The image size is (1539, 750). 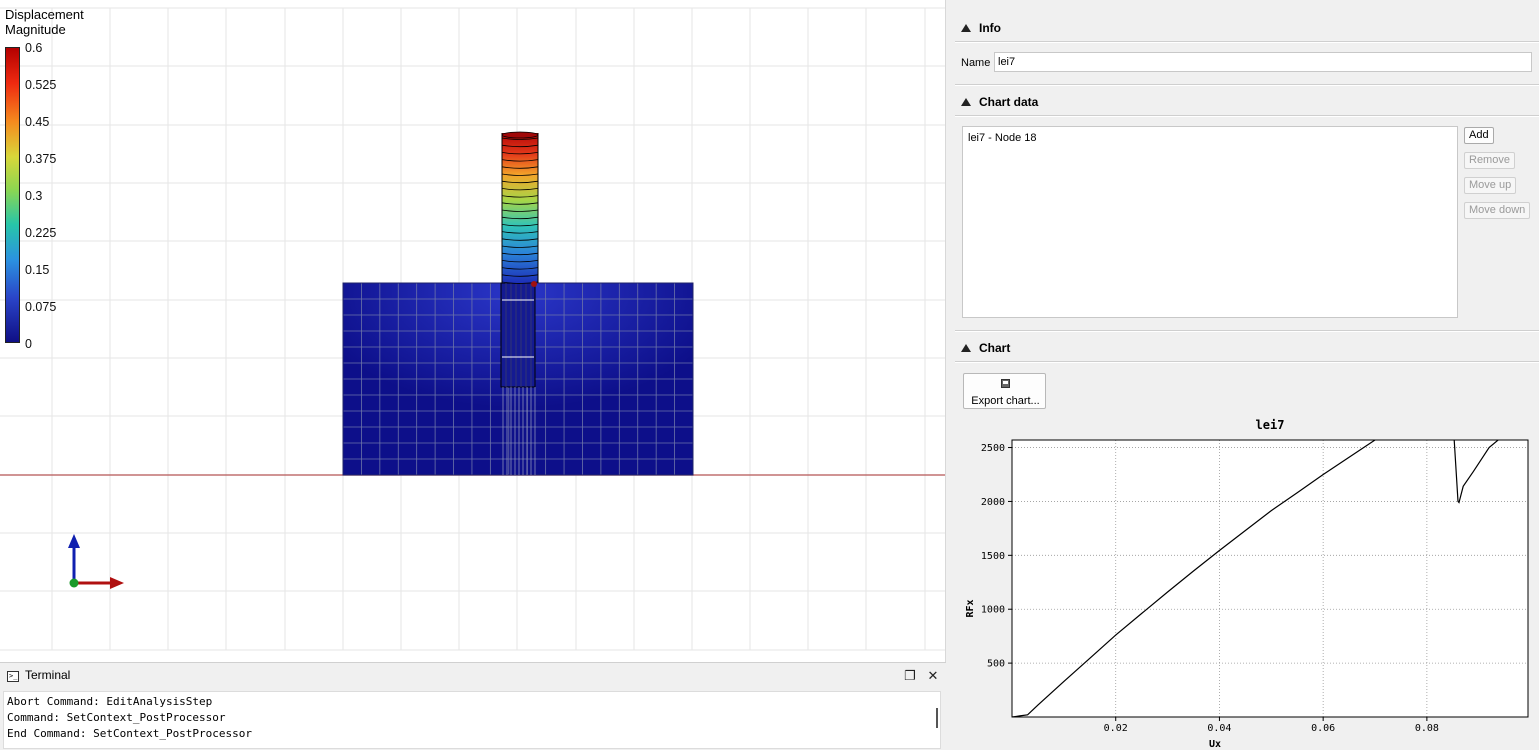 What do you see at coordinates (1219, 728) in the screenshot?
I see `x-tick-label: 0.04` at bounding box center [1219, 728].